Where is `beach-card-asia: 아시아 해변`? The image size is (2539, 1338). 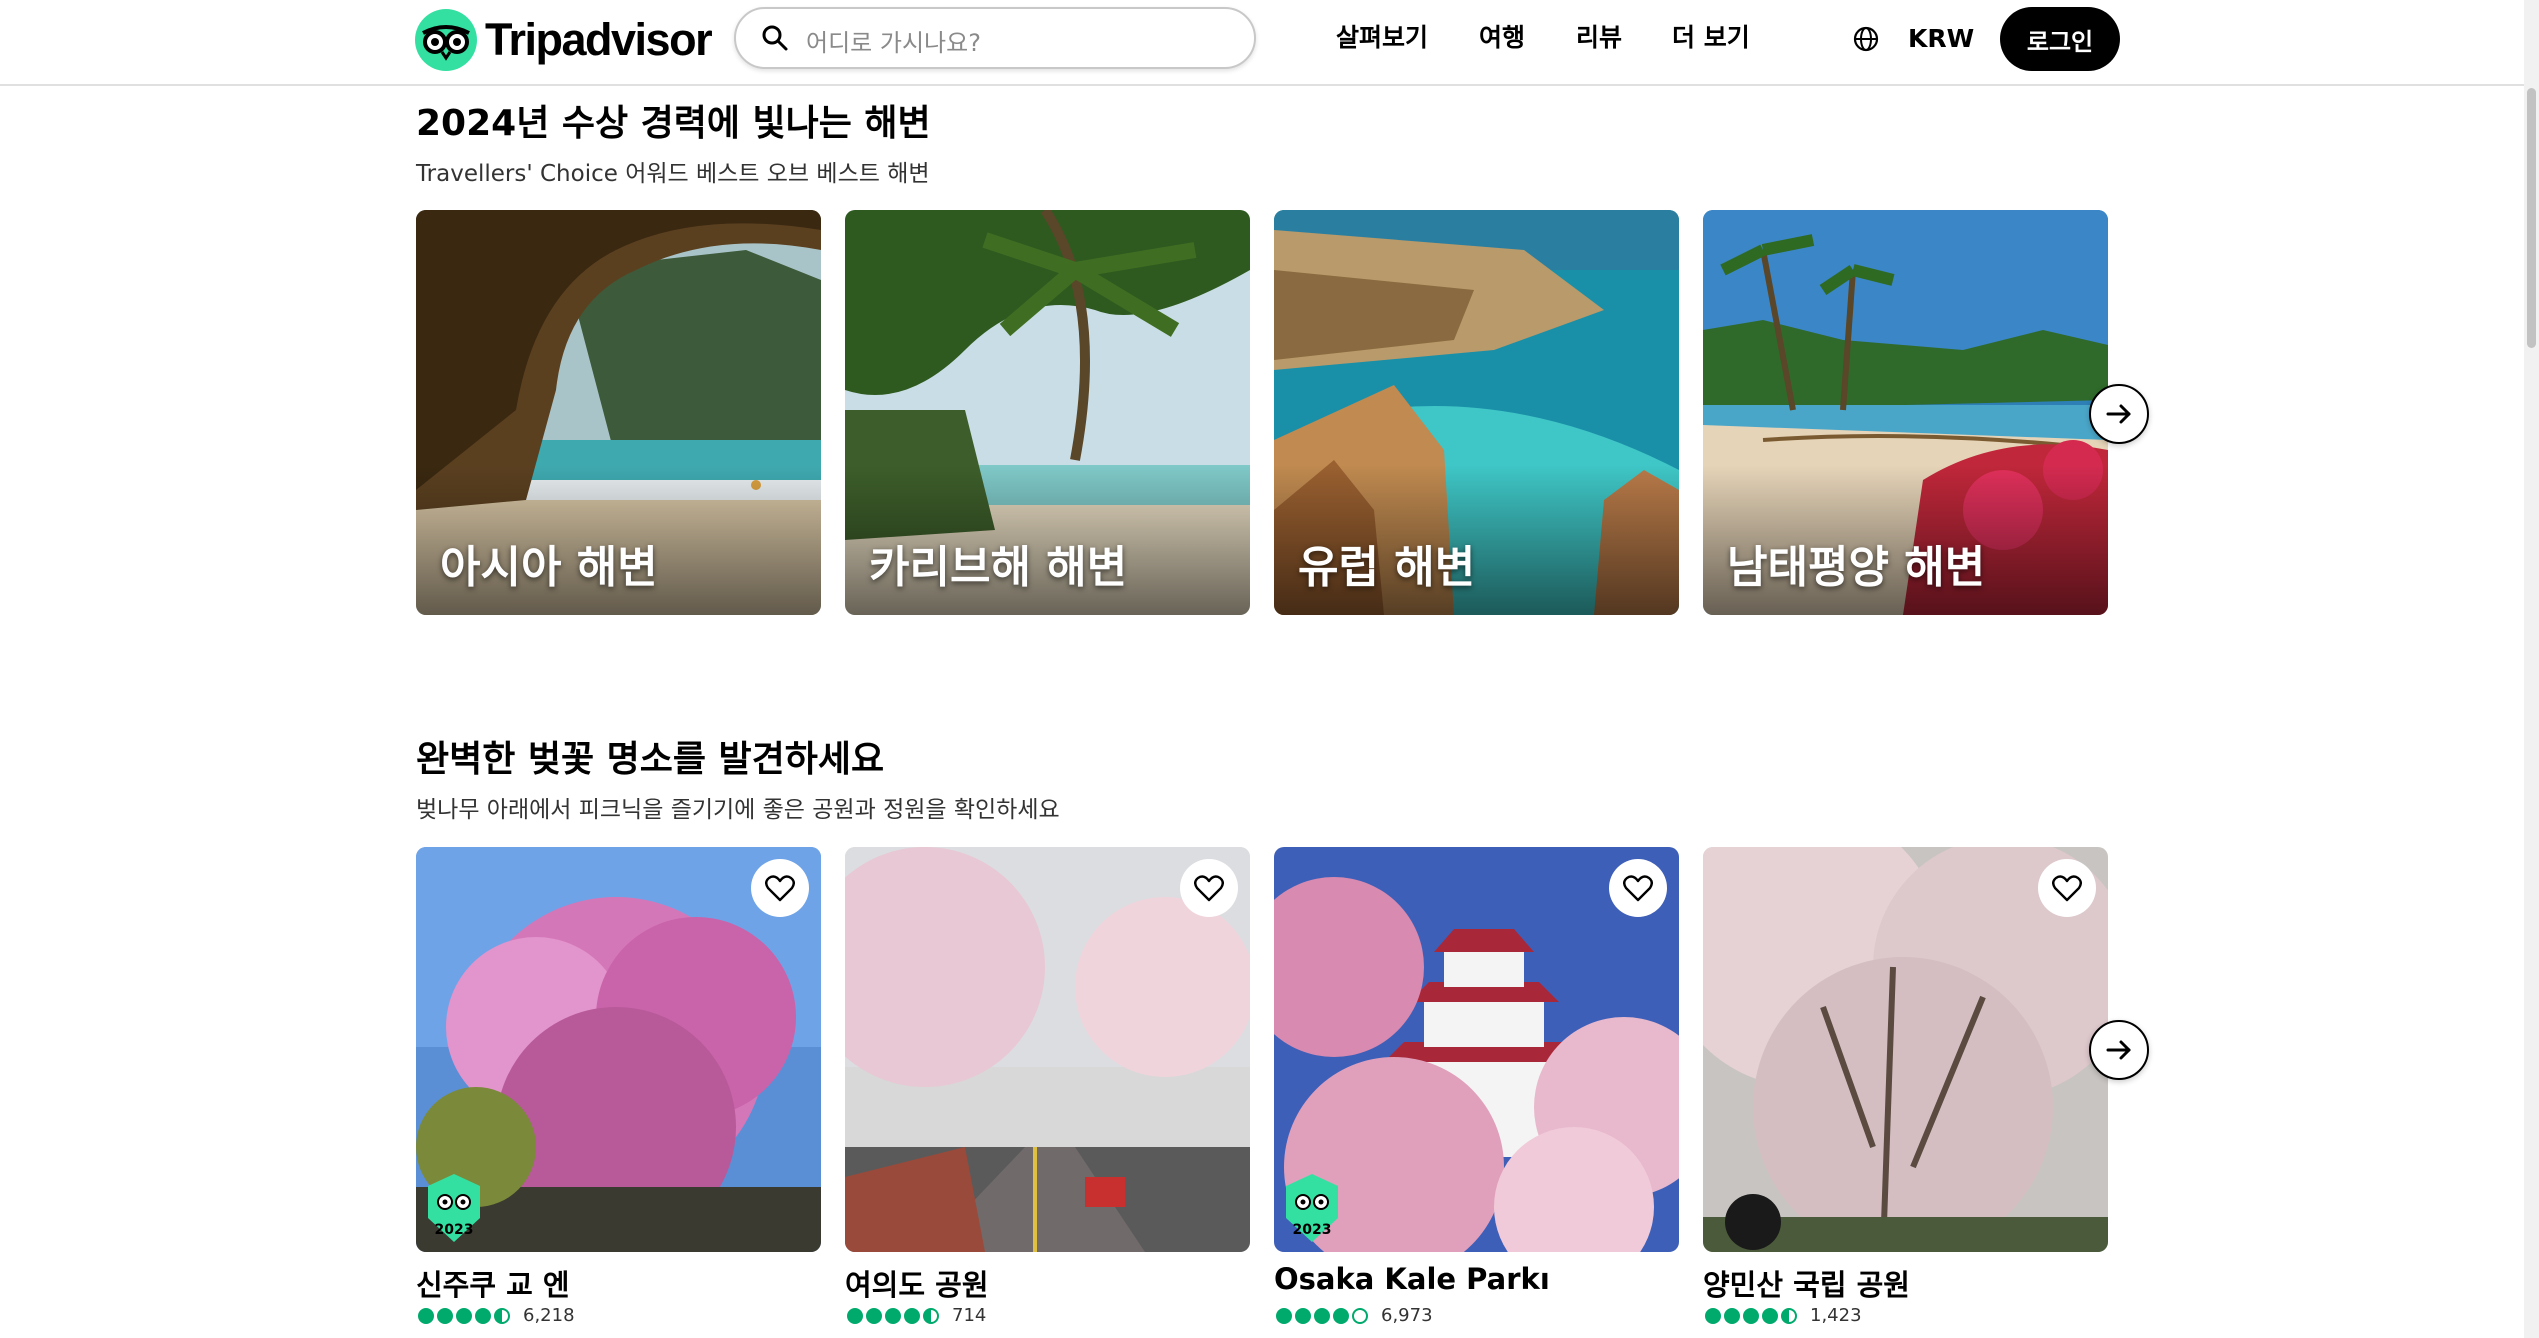 beach-card-asia: 아시아 해변 is located at coordinates (618, 412).